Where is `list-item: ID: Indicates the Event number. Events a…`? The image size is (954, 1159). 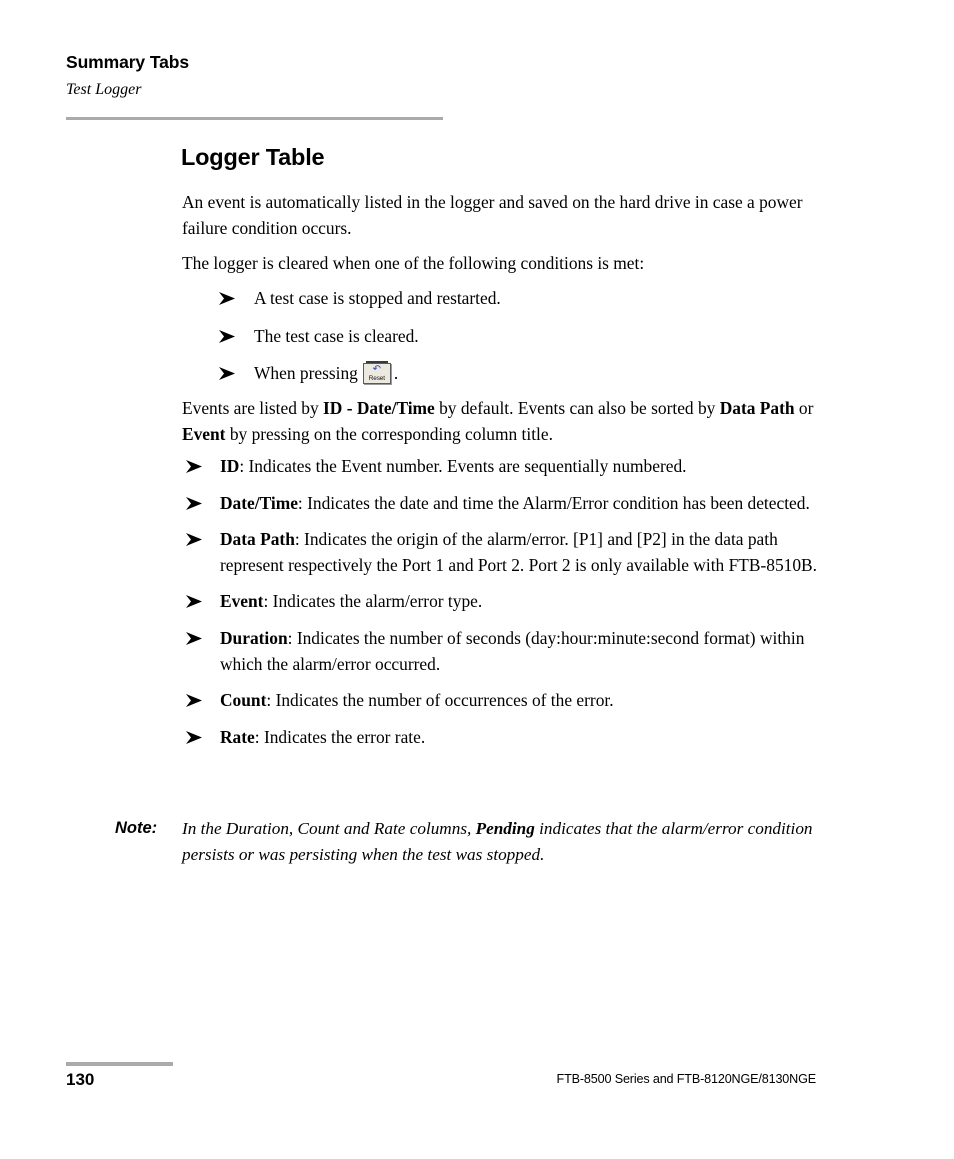 list-item: ID: Indicates the Event number. Events a… is located at coordinates (505, 467).